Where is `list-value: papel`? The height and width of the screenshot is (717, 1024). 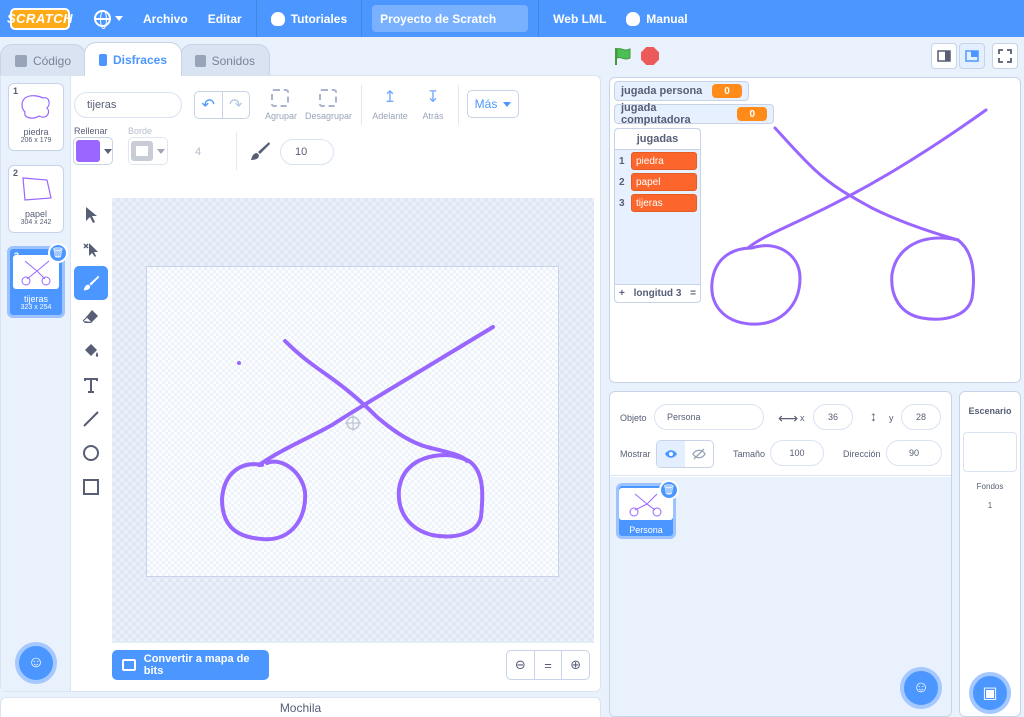 list-value: papel is located at coordinates (664, 182).